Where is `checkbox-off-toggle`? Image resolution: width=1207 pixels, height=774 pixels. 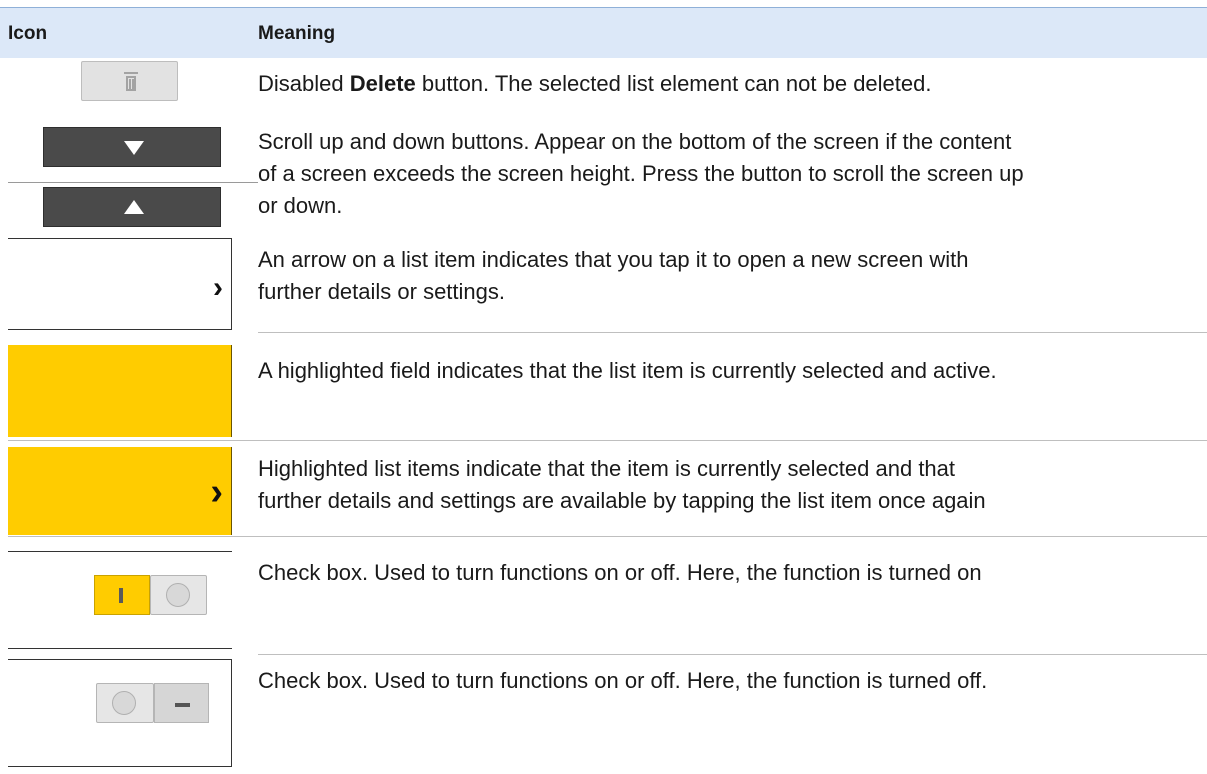 checkbox-off-toggle is located at coordinates (152, 703).